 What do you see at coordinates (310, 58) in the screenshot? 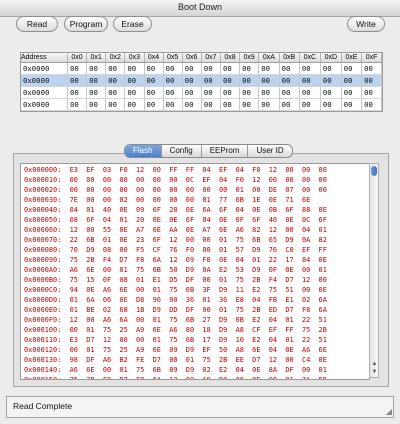
I see `byte-column-header: 0xC` at bounding box center [310, 58].